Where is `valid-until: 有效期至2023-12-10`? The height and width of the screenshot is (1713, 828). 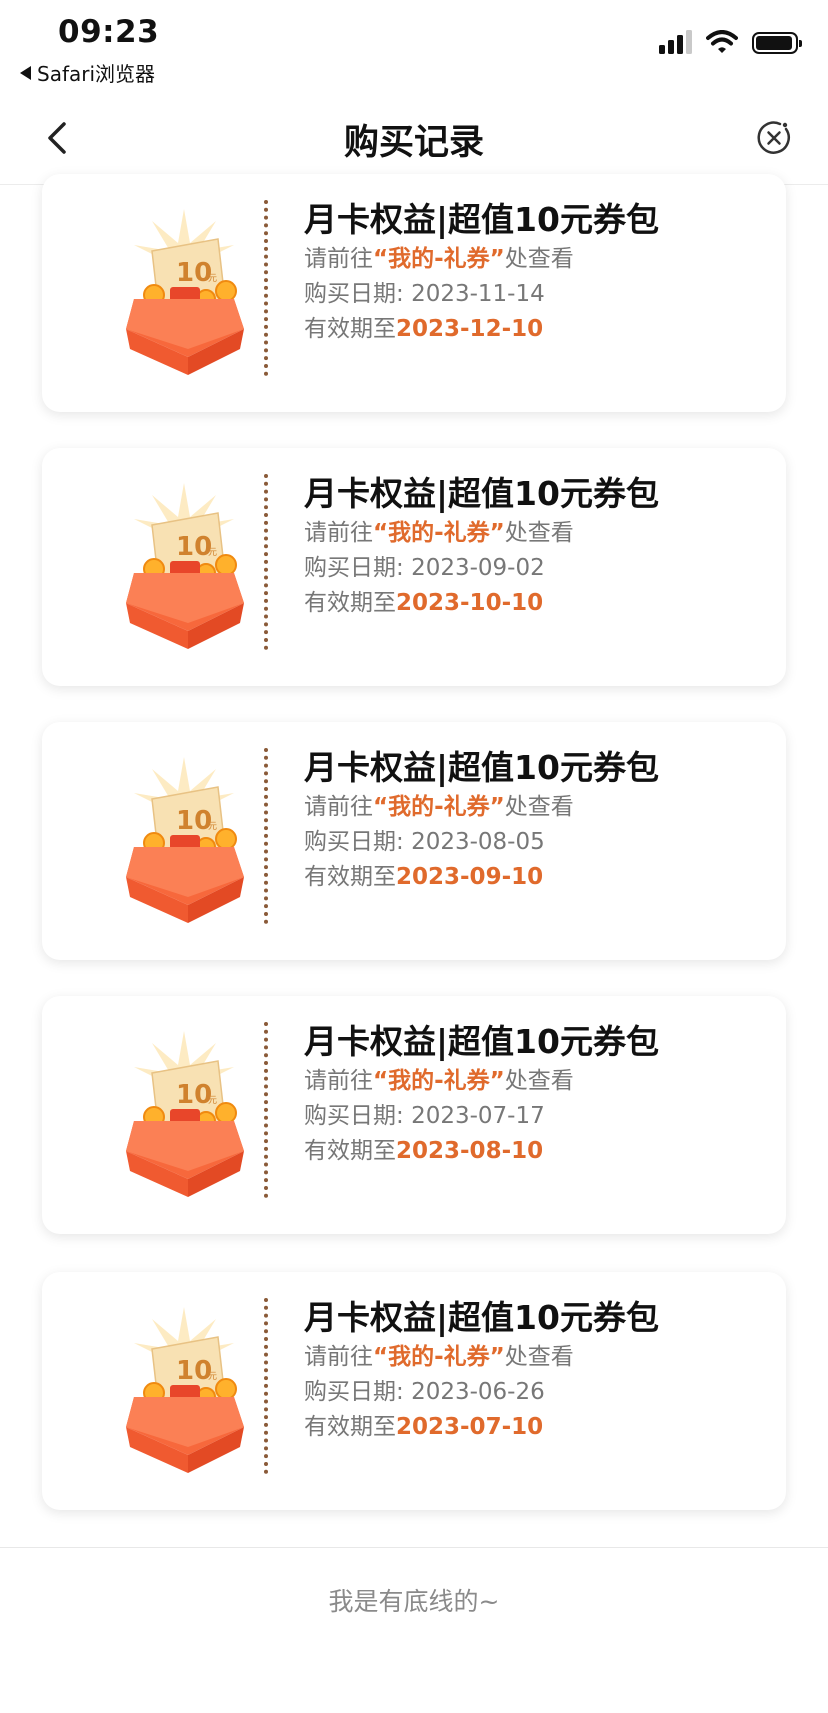 valid-until: 有效期至2023-12-10 is located at coordinates (481, 329).